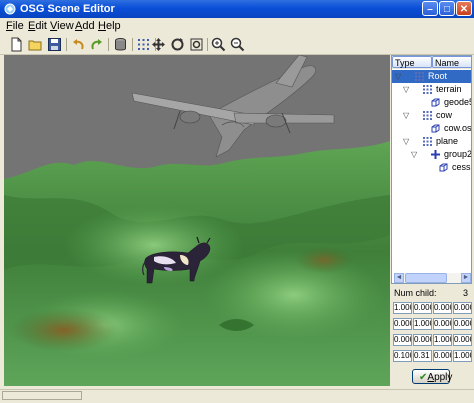  I want to click on rotate-icon, so click(177, 44).